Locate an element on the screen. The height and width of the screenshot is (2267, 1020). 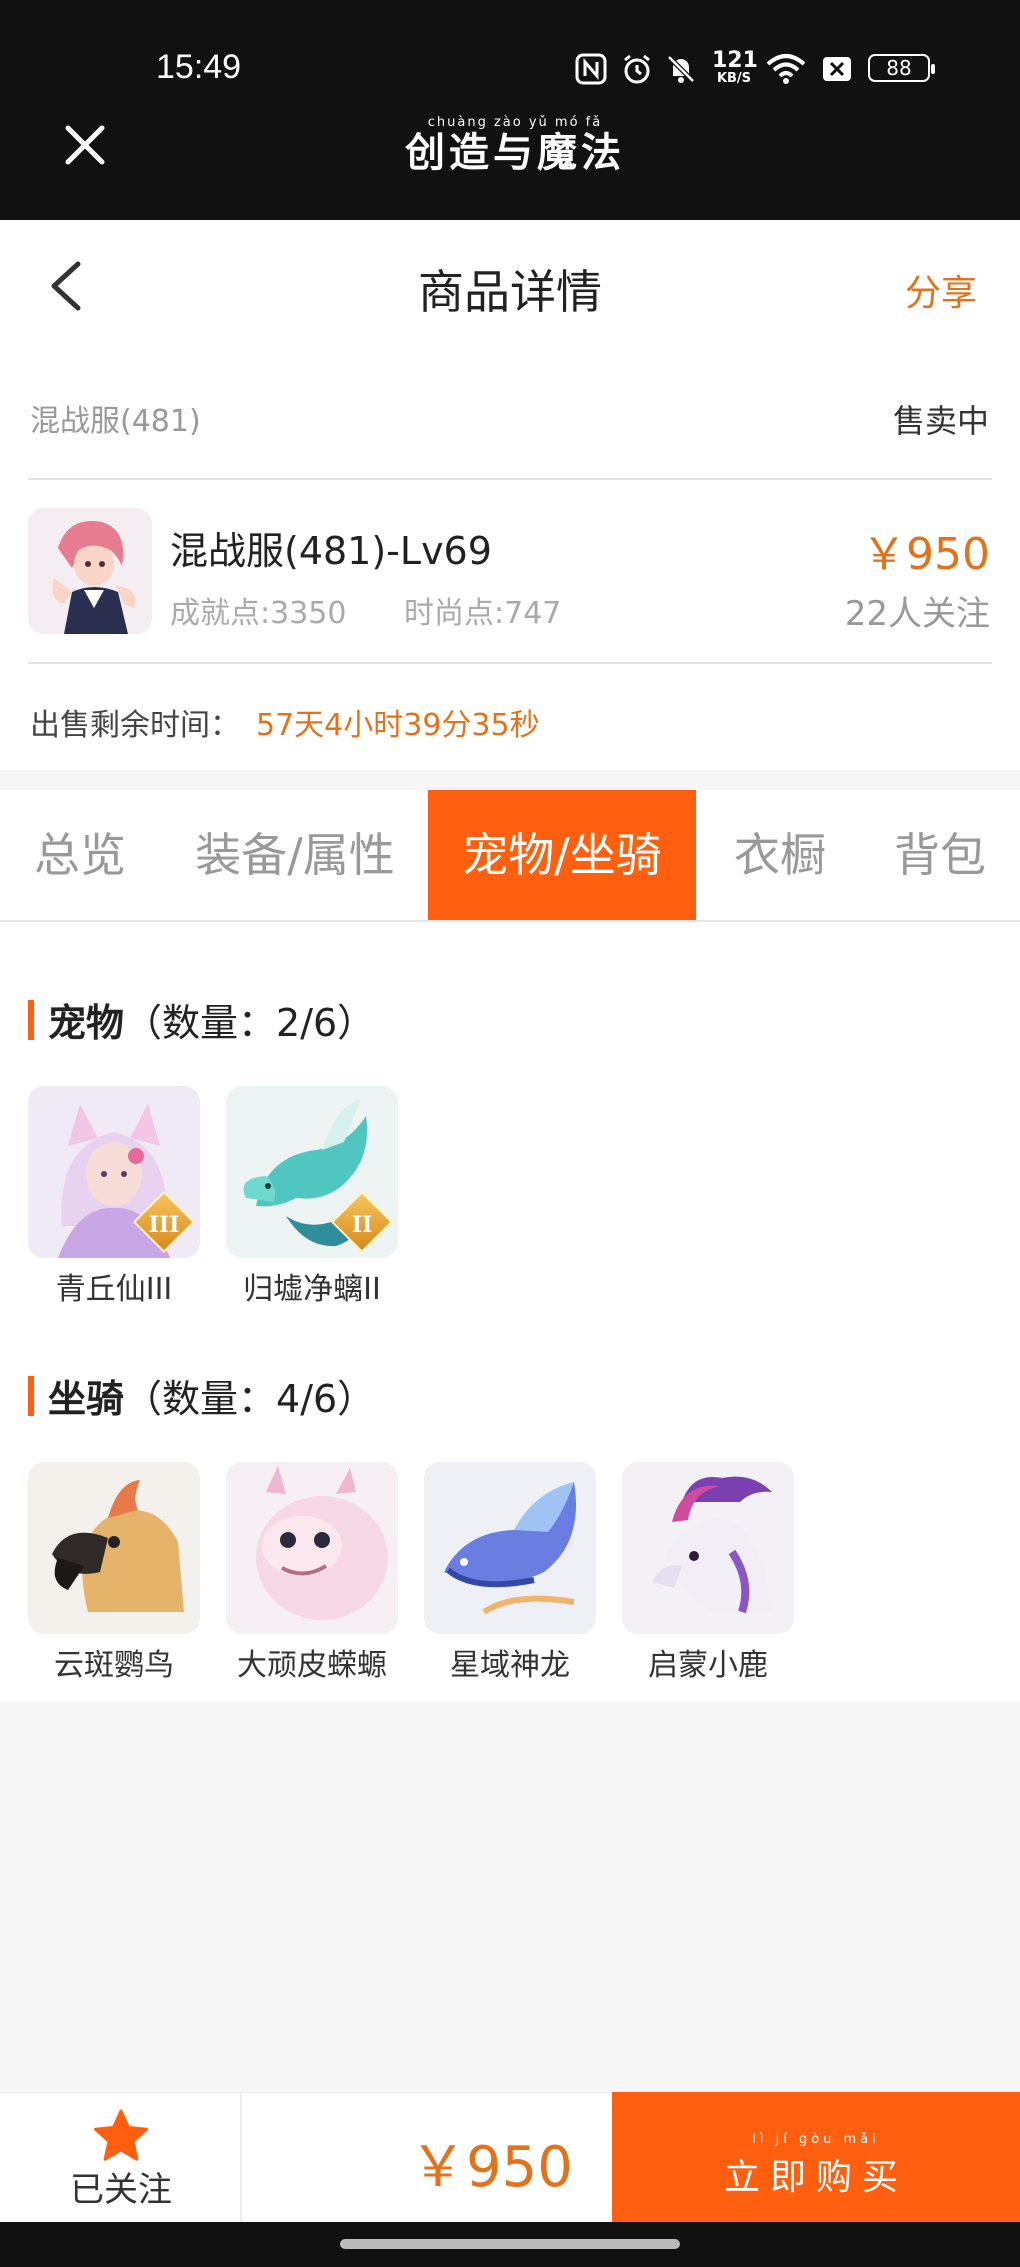
pet-item: II 归墟净螭II is located at coordinates (312, 1197).